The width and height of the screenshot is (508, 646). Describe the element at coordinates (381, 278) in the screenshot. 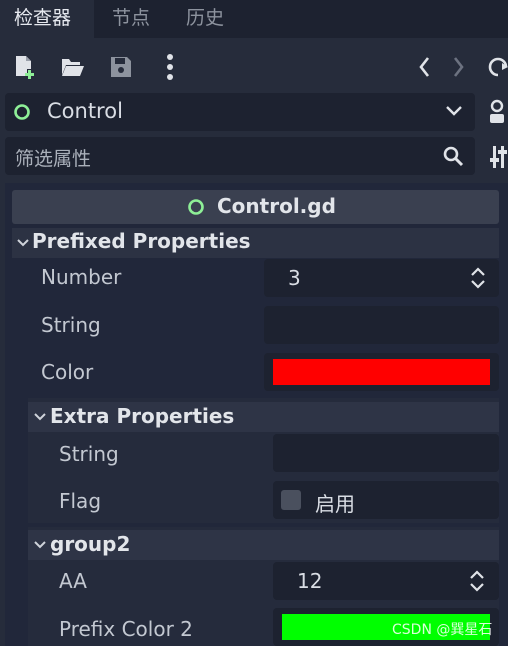

I see `number-spinbox: 3` at that location.